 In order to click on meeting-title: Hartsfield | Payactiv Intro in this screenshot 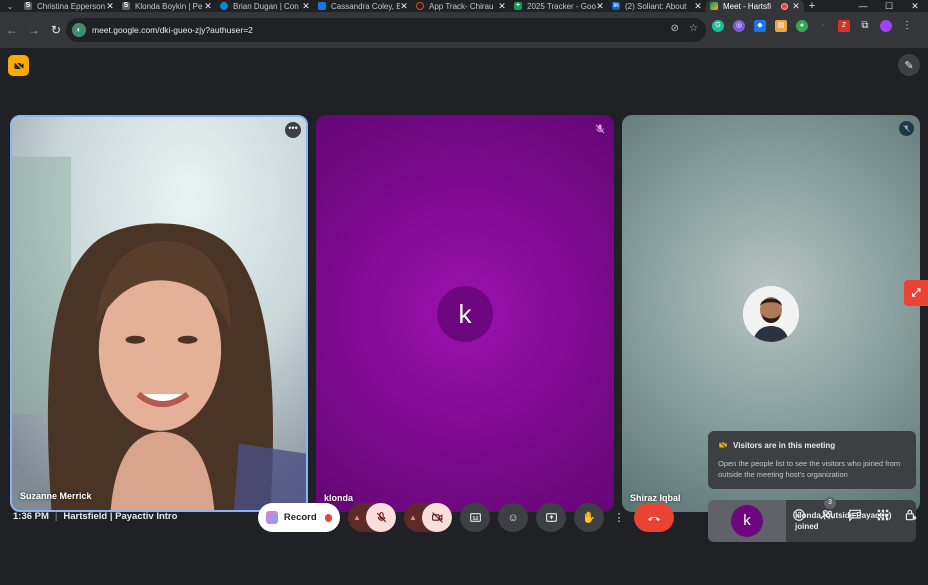, I will do `click(120, 516)`.